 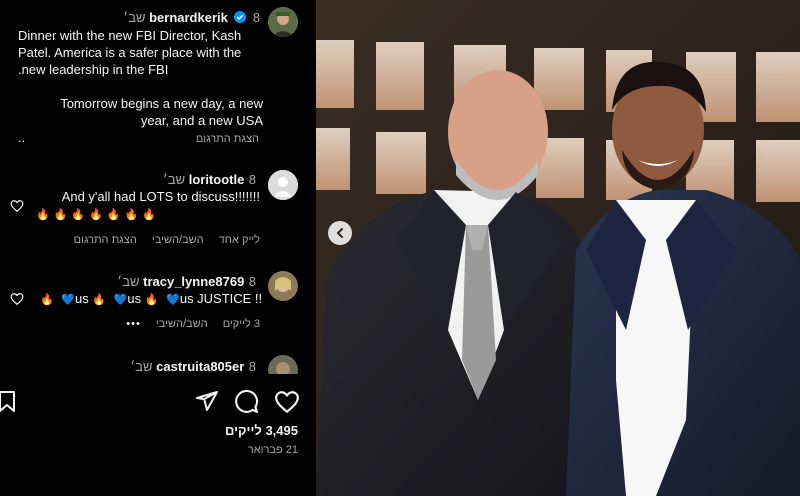 I want to click on share-icon, so click(x=207, y=401).